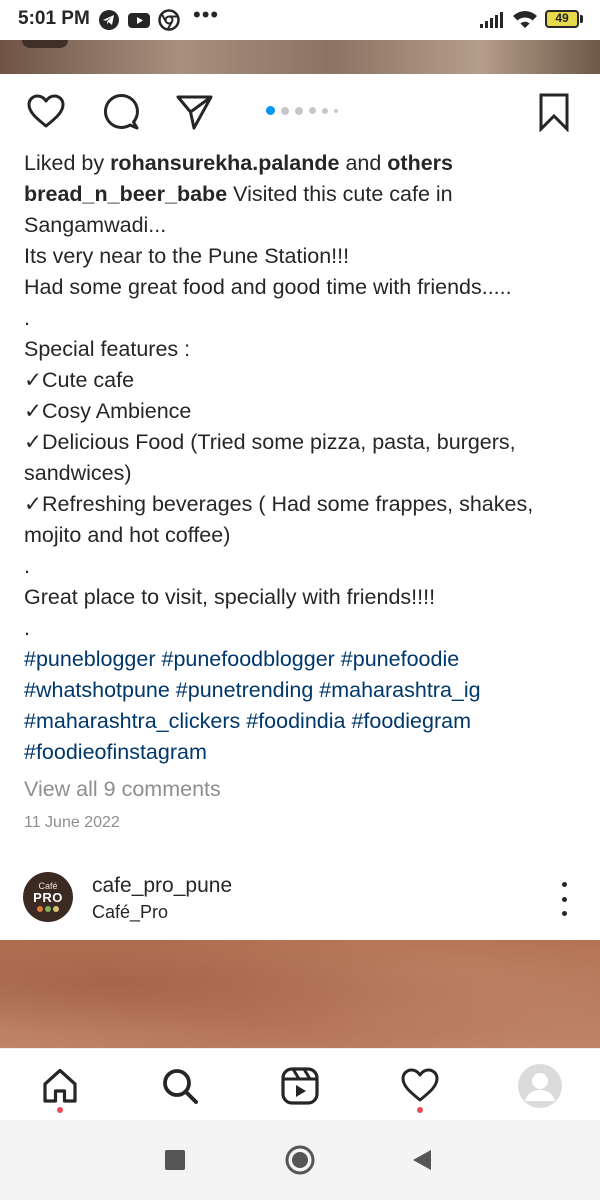 This screenshot has height=1200, width=600. What do you see at coordinates (54, 18) in the screenshot?
I see `status-time: 5:01 PM` at bounding box center [54, 18].